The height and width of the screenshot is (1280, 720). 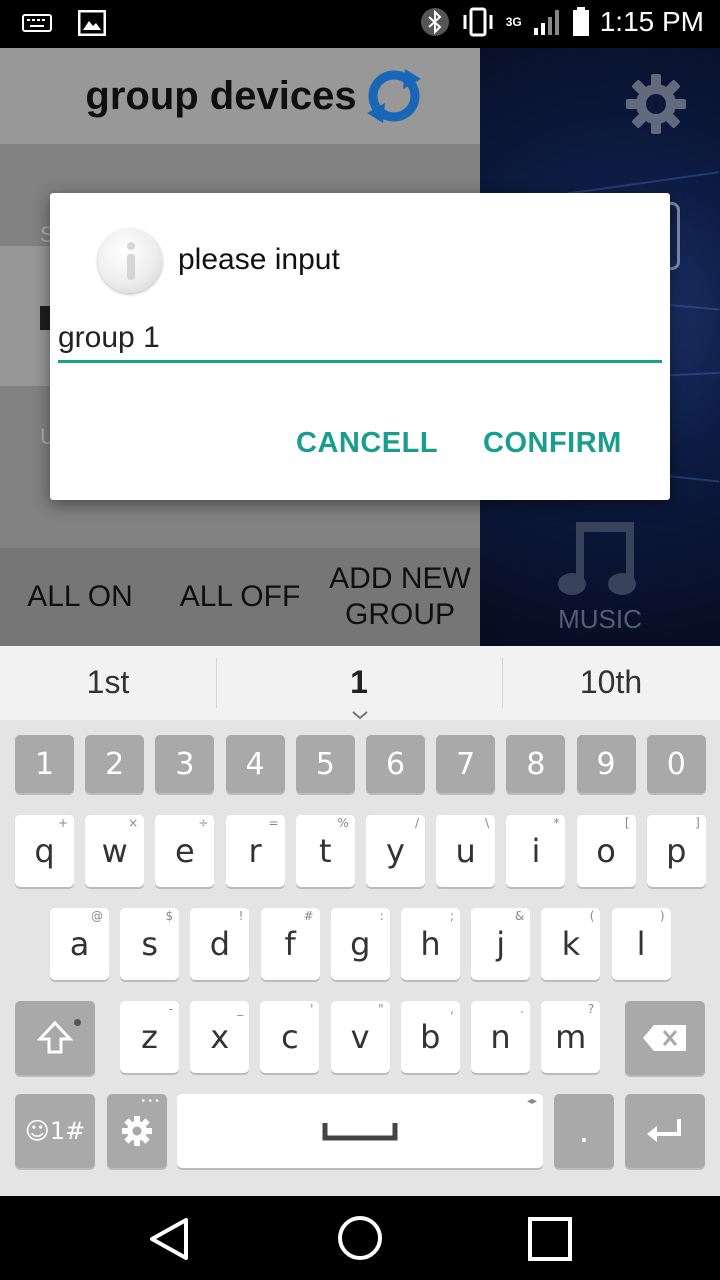 What do you see at coordinates (519, 916) in the screenshot?
I see `key-hint: &` at bounding box center [519, 916].